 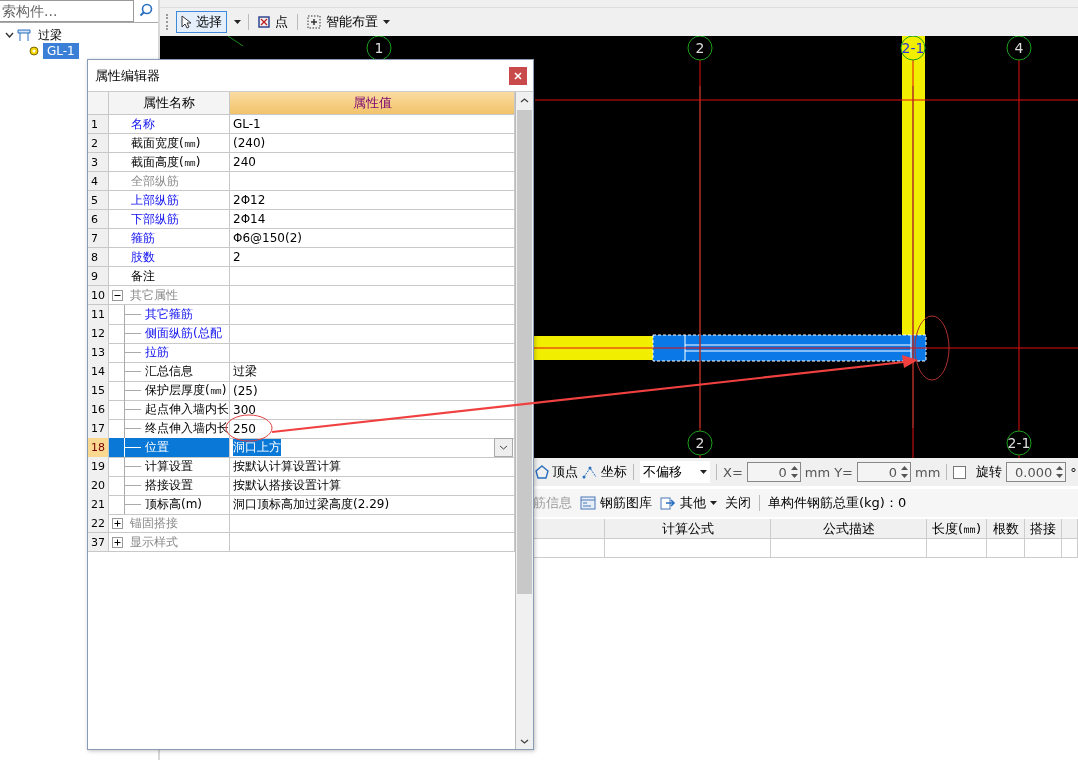 What do you see at coordinates (98, 143) in the screenshot?
I see `row-number: 2` at bounding box center [98, 143].